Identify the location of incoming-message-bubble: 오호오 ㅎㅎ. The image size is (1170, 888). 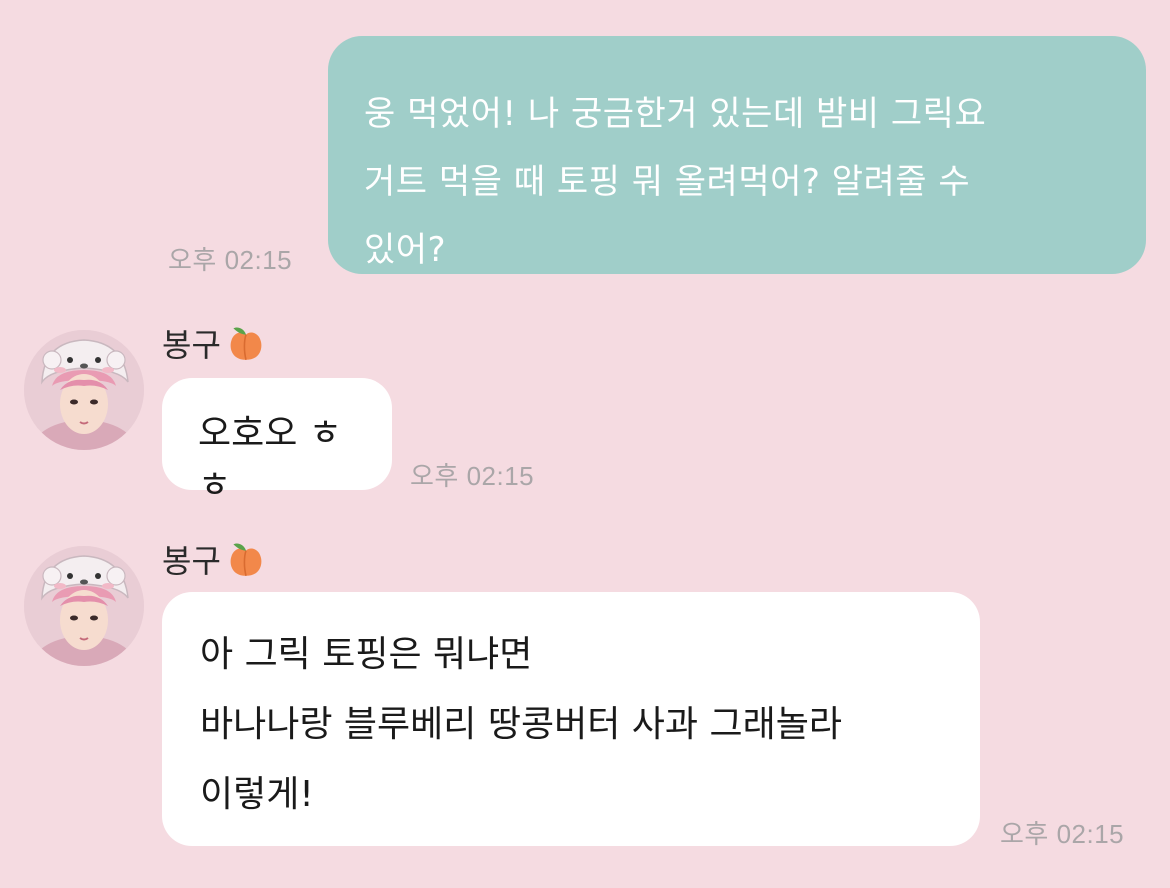
(277, 442).